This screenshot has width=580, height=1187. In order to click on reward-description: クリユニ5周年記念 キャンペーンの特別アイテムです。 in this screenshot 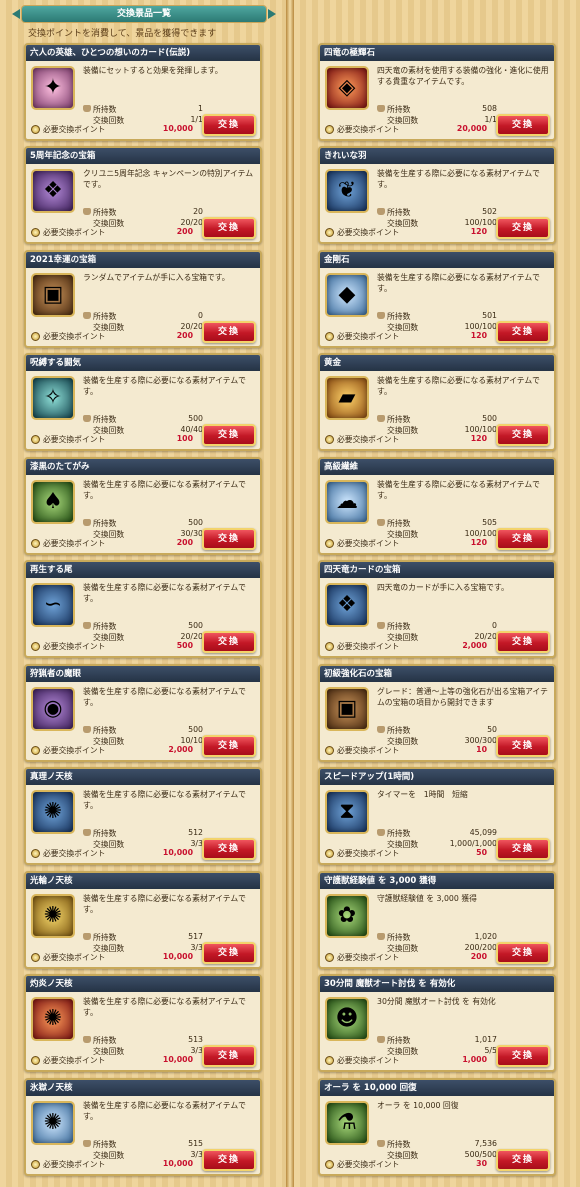, I will do `click(168, 179)`.